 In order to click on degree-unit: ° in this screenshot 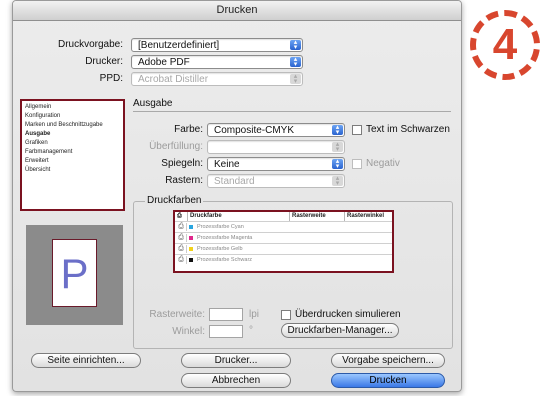, I will do `click(251, 330)`.